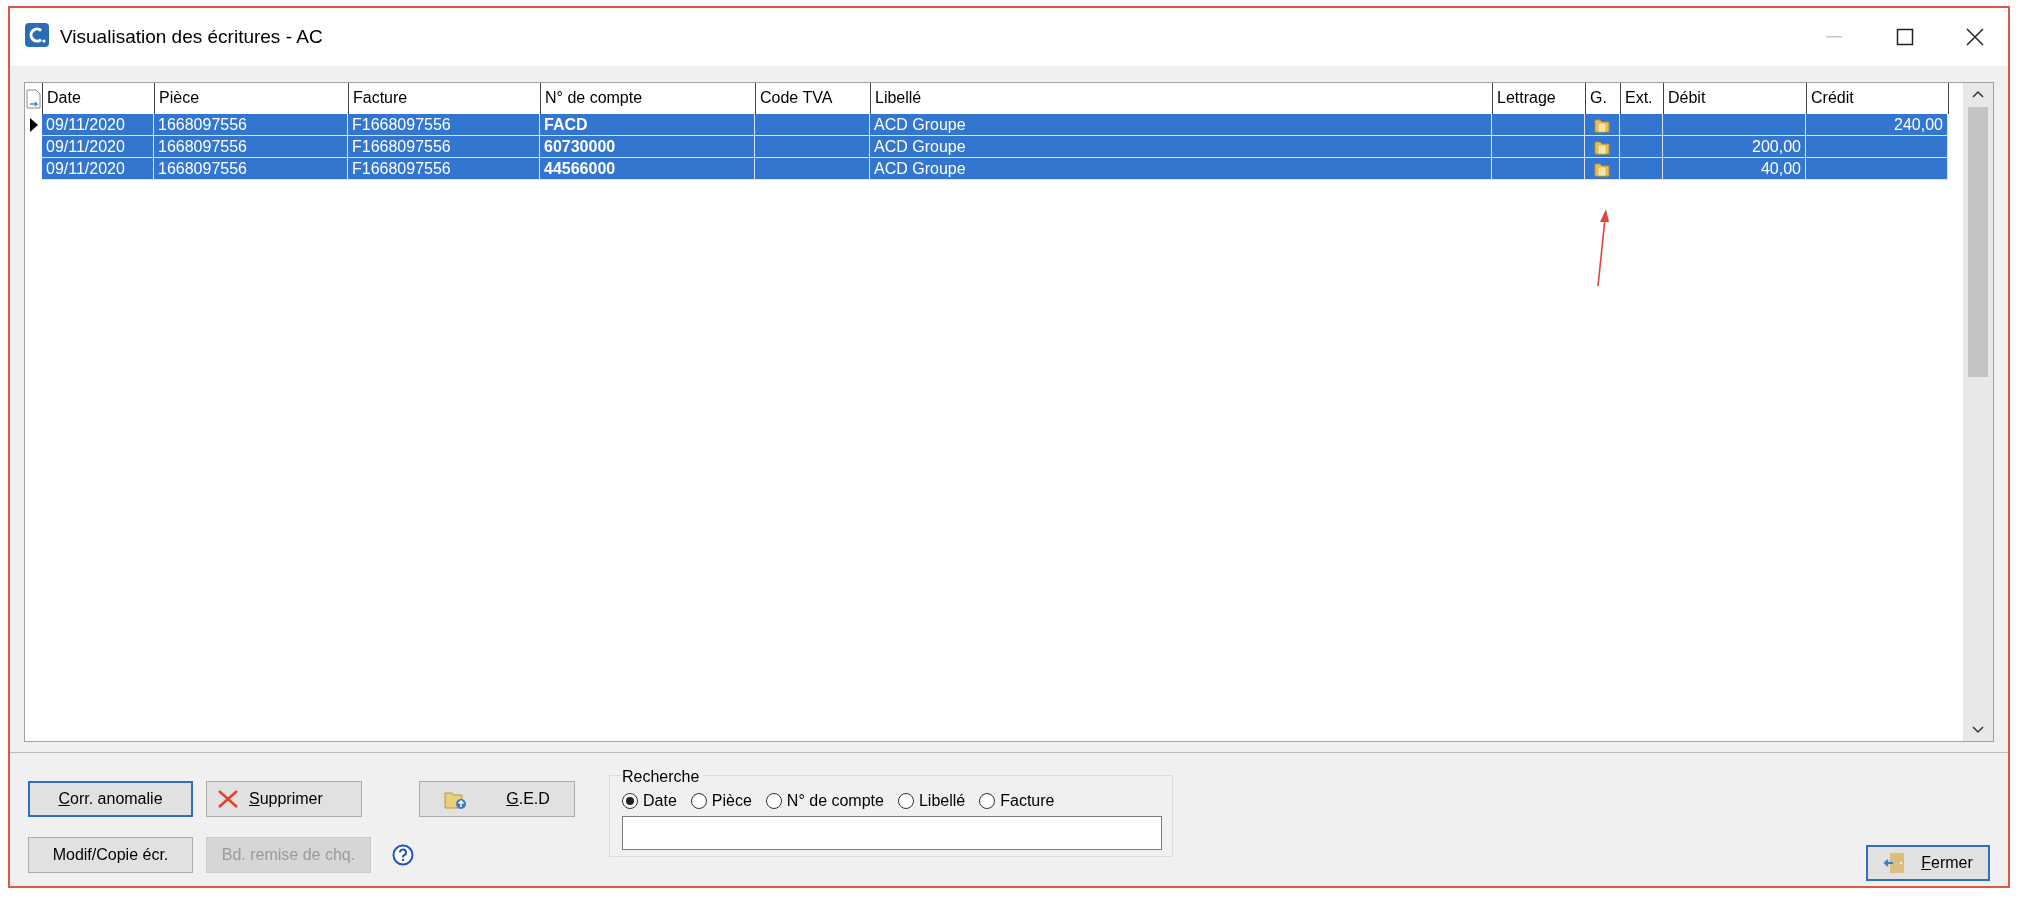 The height and width of the screenshot is (898, 2024). I want to click on table-cell: 44566000, so click(580, 168).